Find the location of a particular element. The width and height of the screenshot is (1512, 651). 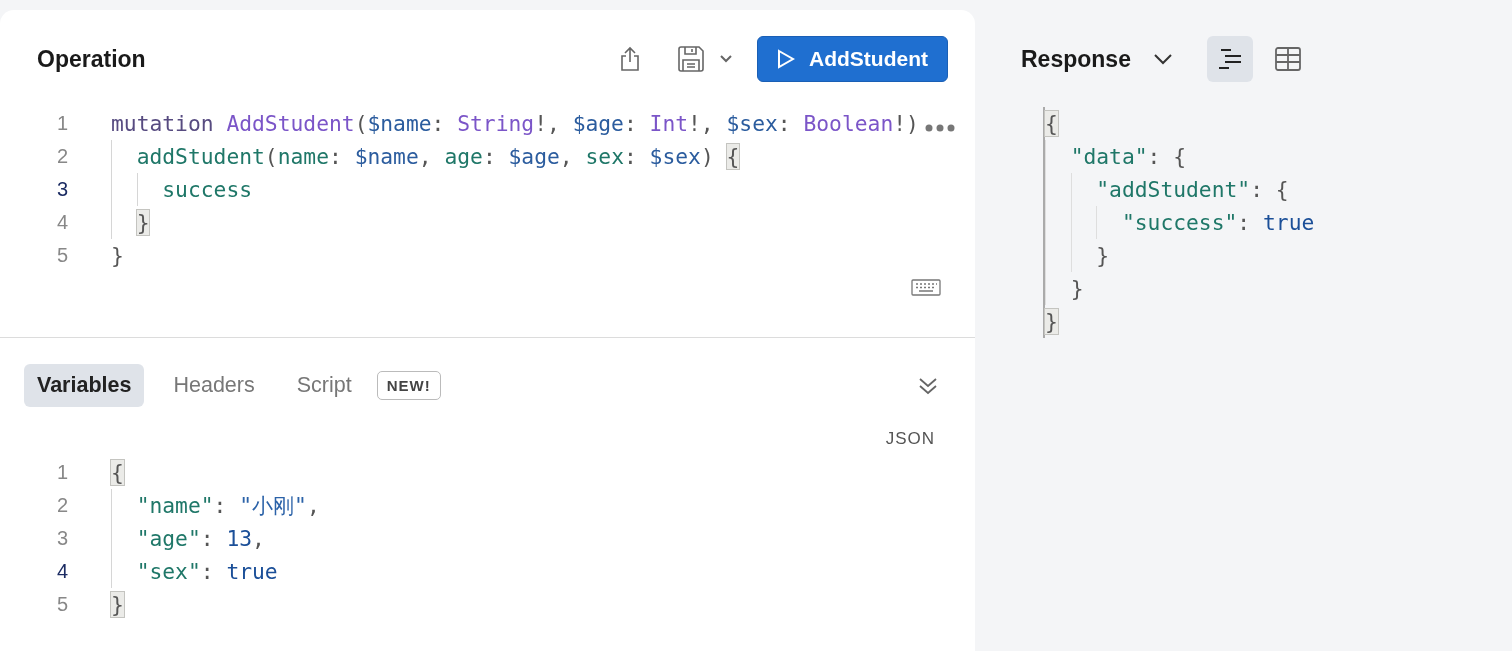

keyboard-icon is located at coordinates (926, 287).